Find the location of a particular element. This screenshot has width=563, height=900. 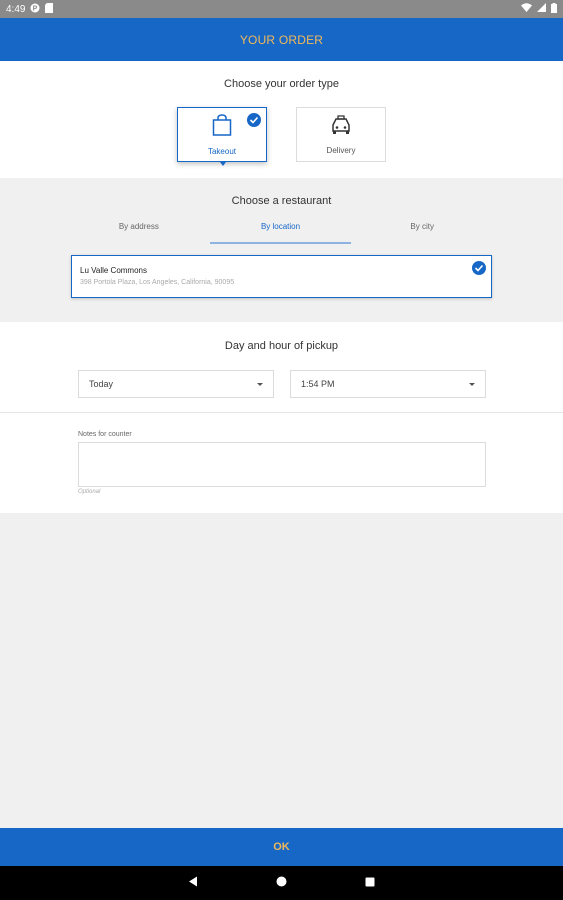

pickup-heading: Day and hour of pickup is located at coordinates (281, 346).